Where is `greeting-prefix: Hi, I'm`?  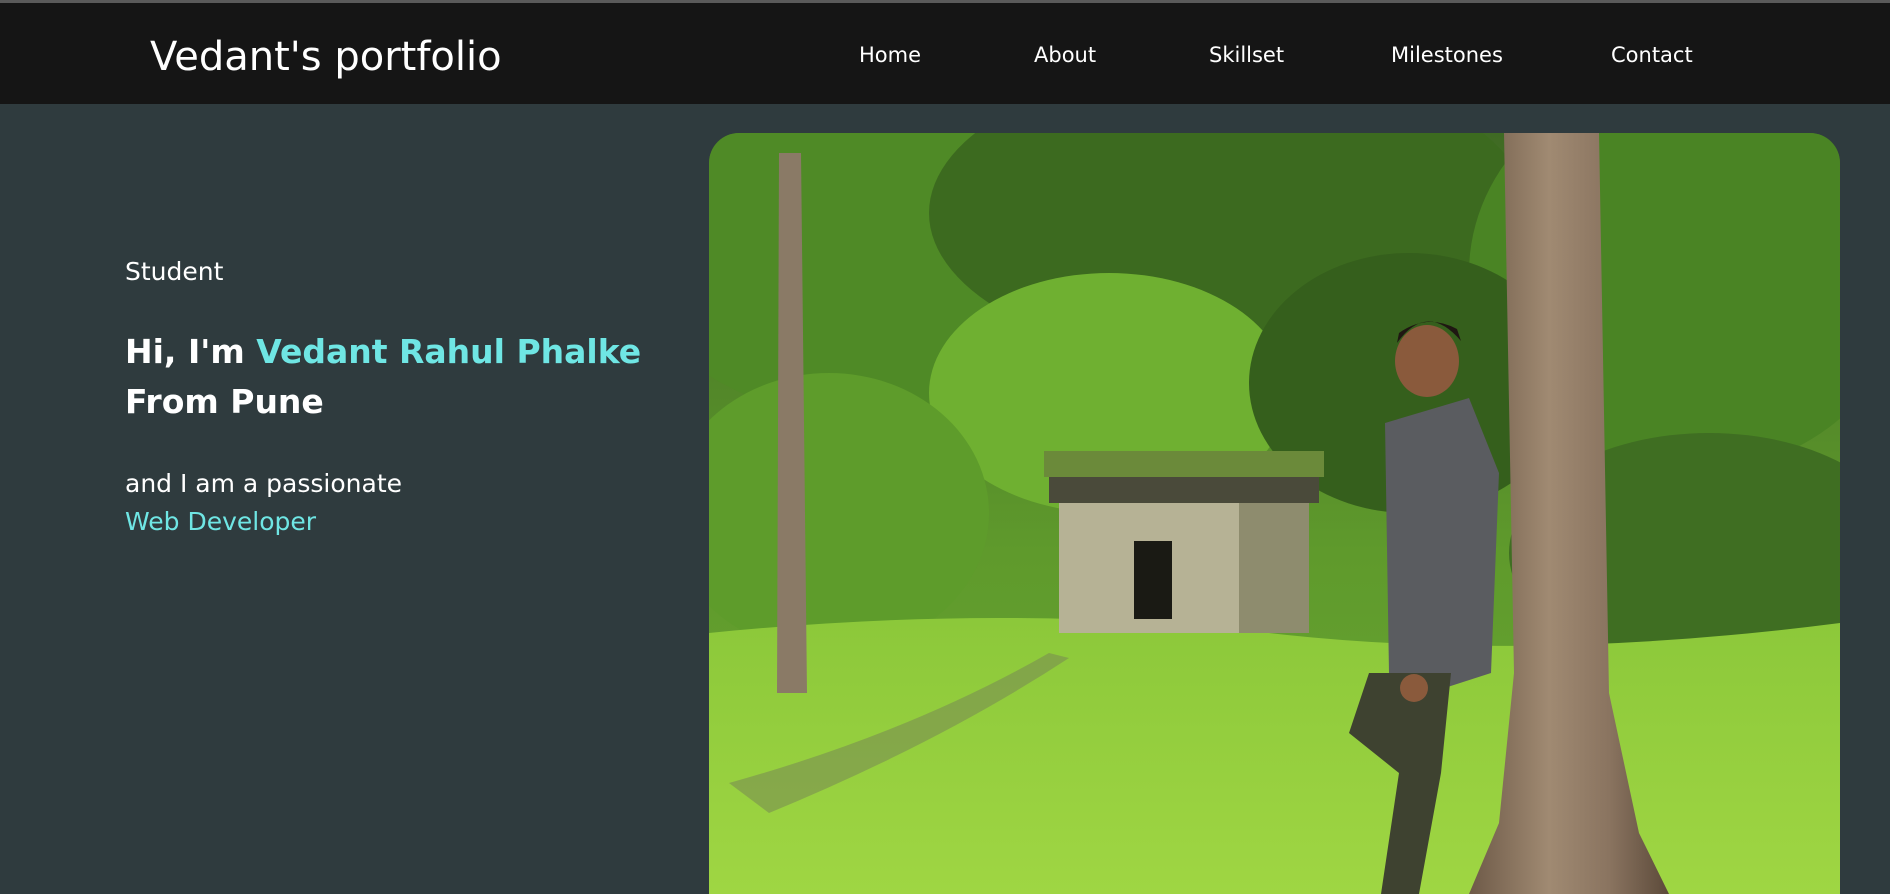
greeting-prefix: Hi, I'm is located at coordinates (191, 351).